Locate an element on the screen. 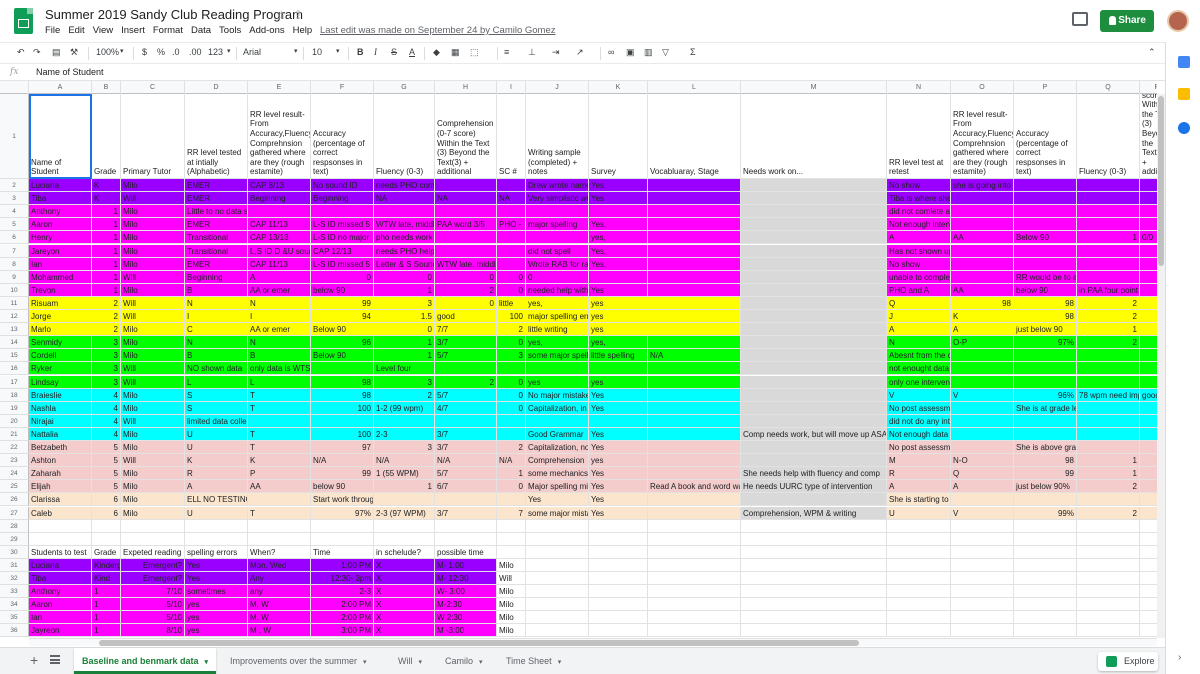 The image size is (1200, 674). cell-i24: 1 is located at coordinates (511, 474).